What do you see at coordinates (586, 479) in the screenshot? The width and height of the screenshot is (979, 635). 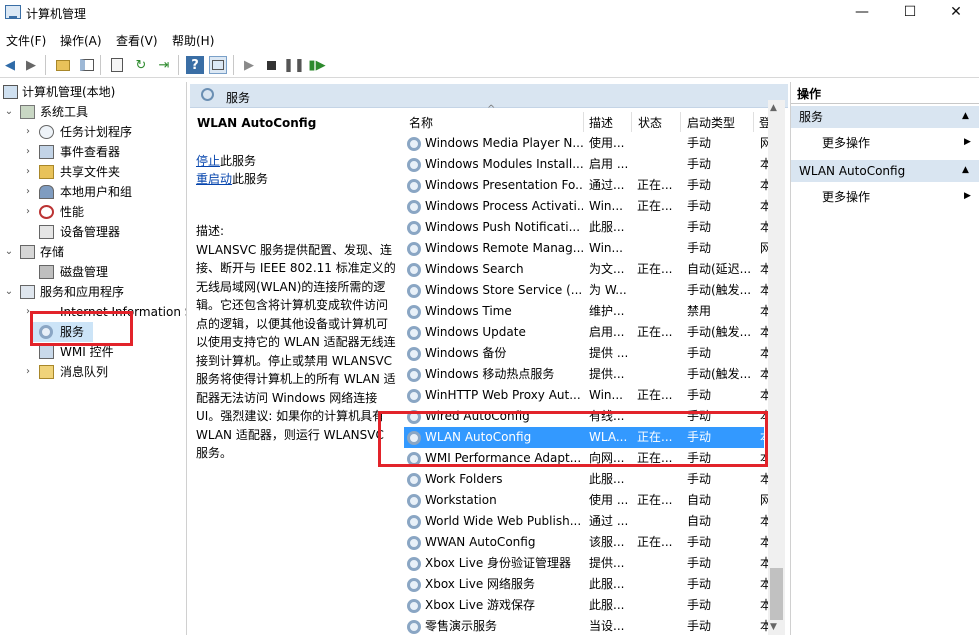 I see `table-row: Work Folders 此服... 手动 本` at bounding box center [586, 479].